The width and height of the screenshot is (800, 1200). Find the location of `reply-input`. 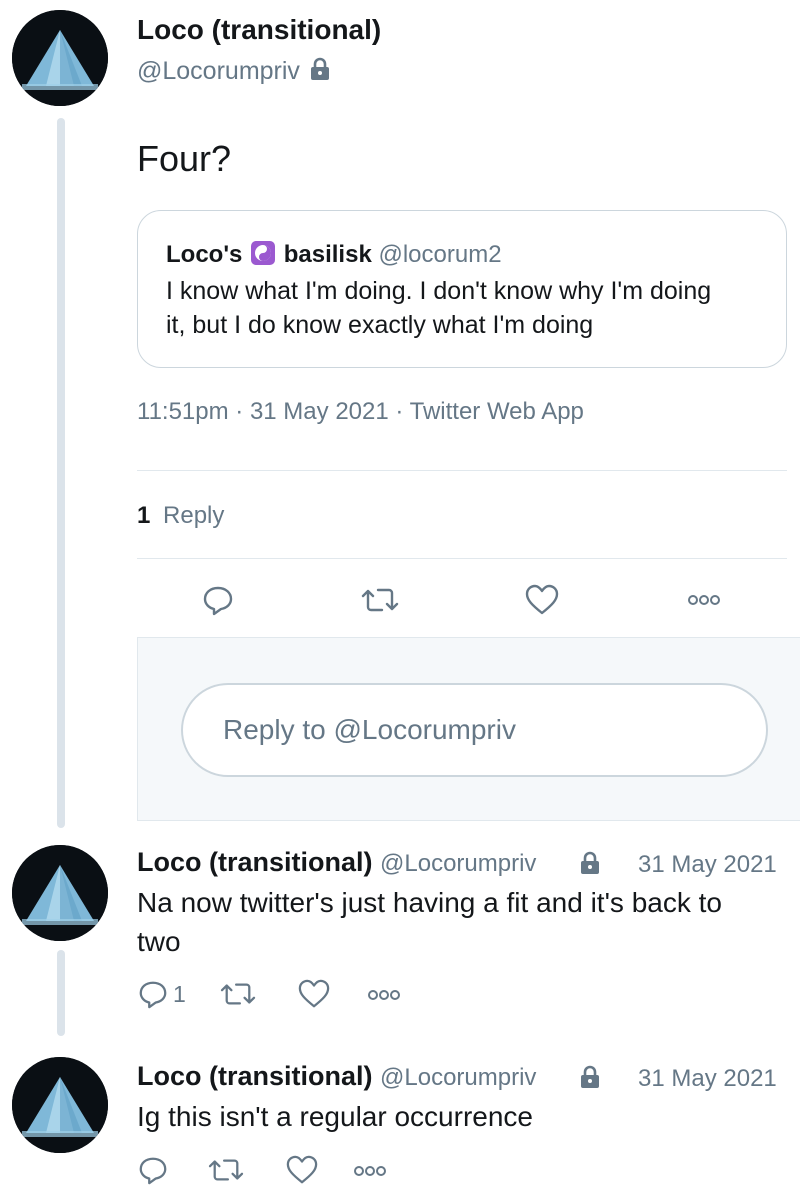

reply-input is located at coordinates (474, 730).